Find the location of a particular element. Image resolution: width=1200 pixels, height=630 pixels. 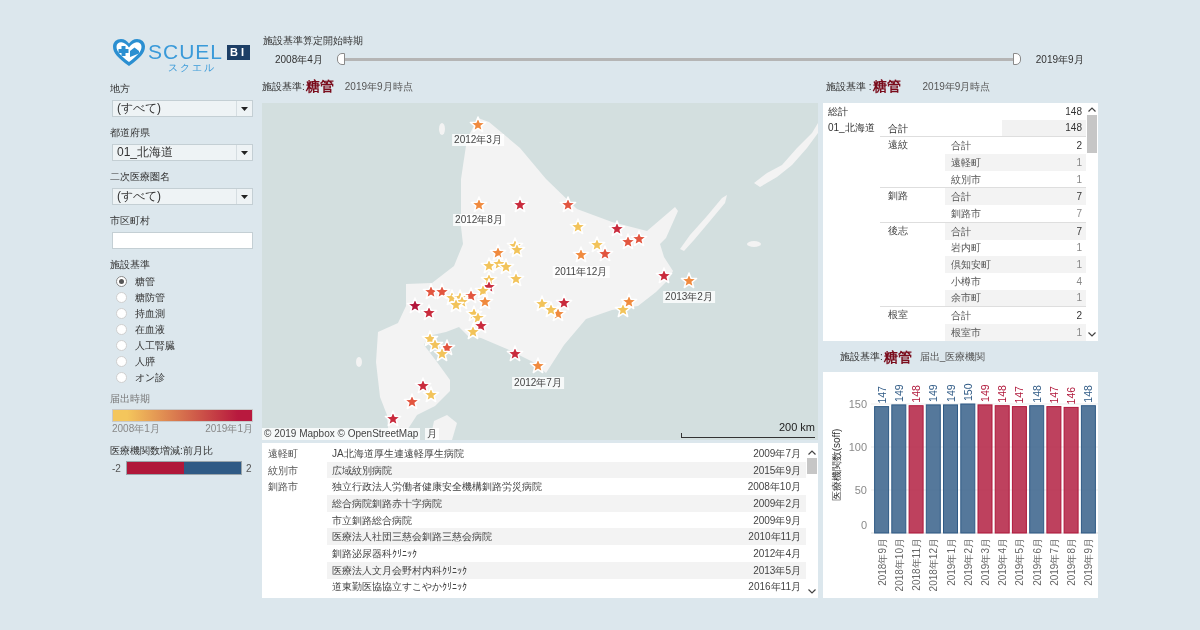

bar-value-label: 150 is located at coordinates (967, 392).